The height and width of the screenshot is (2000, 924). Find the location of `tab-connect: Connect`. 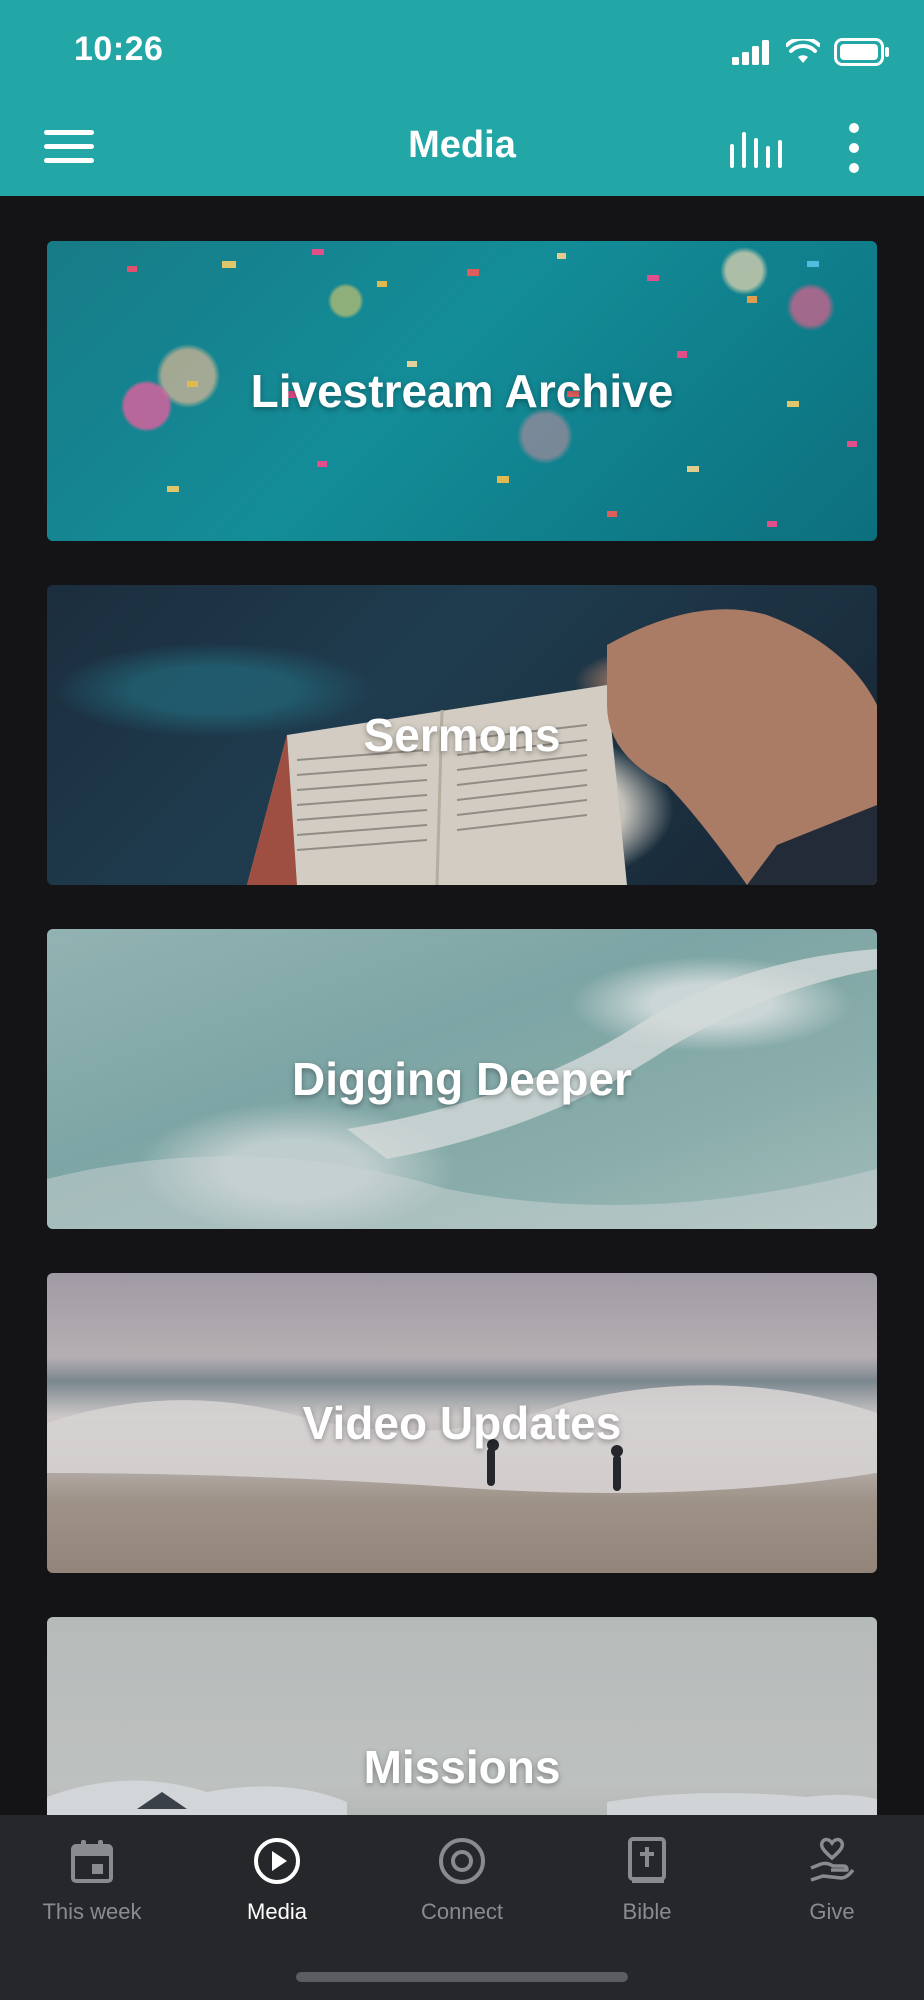

tab-connect: Connect is located at coordinates (462, 1885).